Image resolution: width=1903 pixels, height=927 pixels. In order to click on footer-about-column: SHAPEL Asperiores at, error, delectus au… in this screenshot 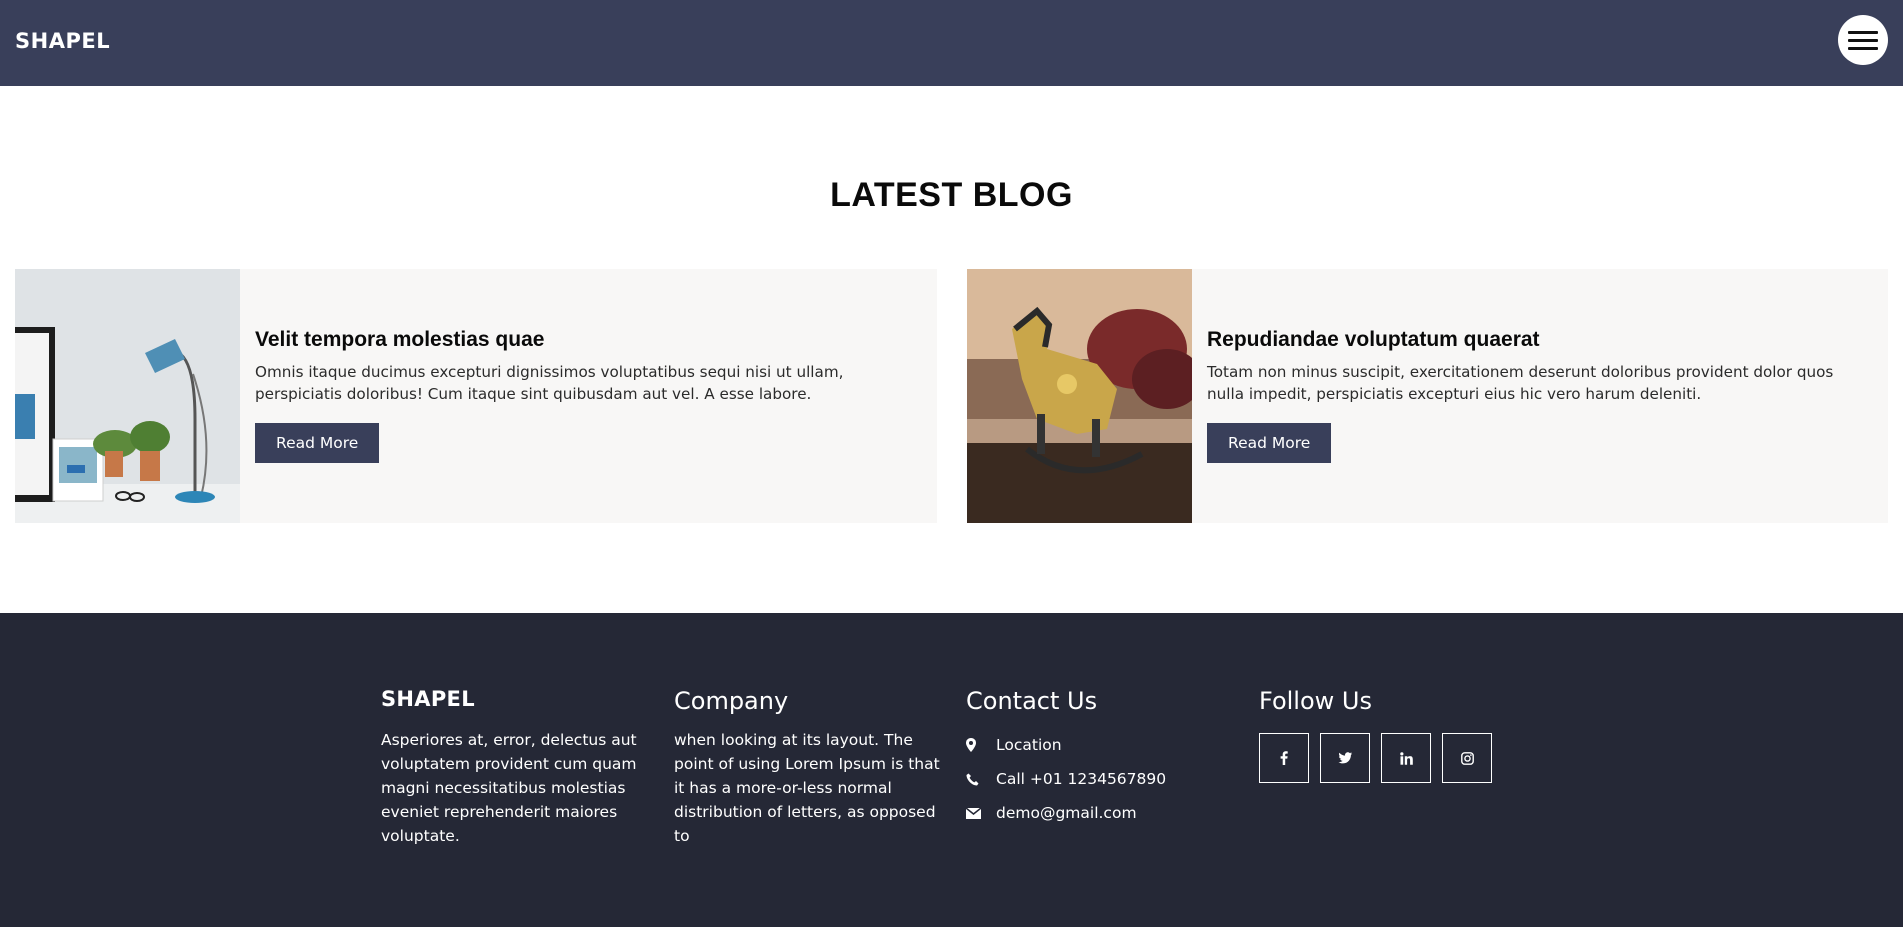, I will do `click(516, 767)`.